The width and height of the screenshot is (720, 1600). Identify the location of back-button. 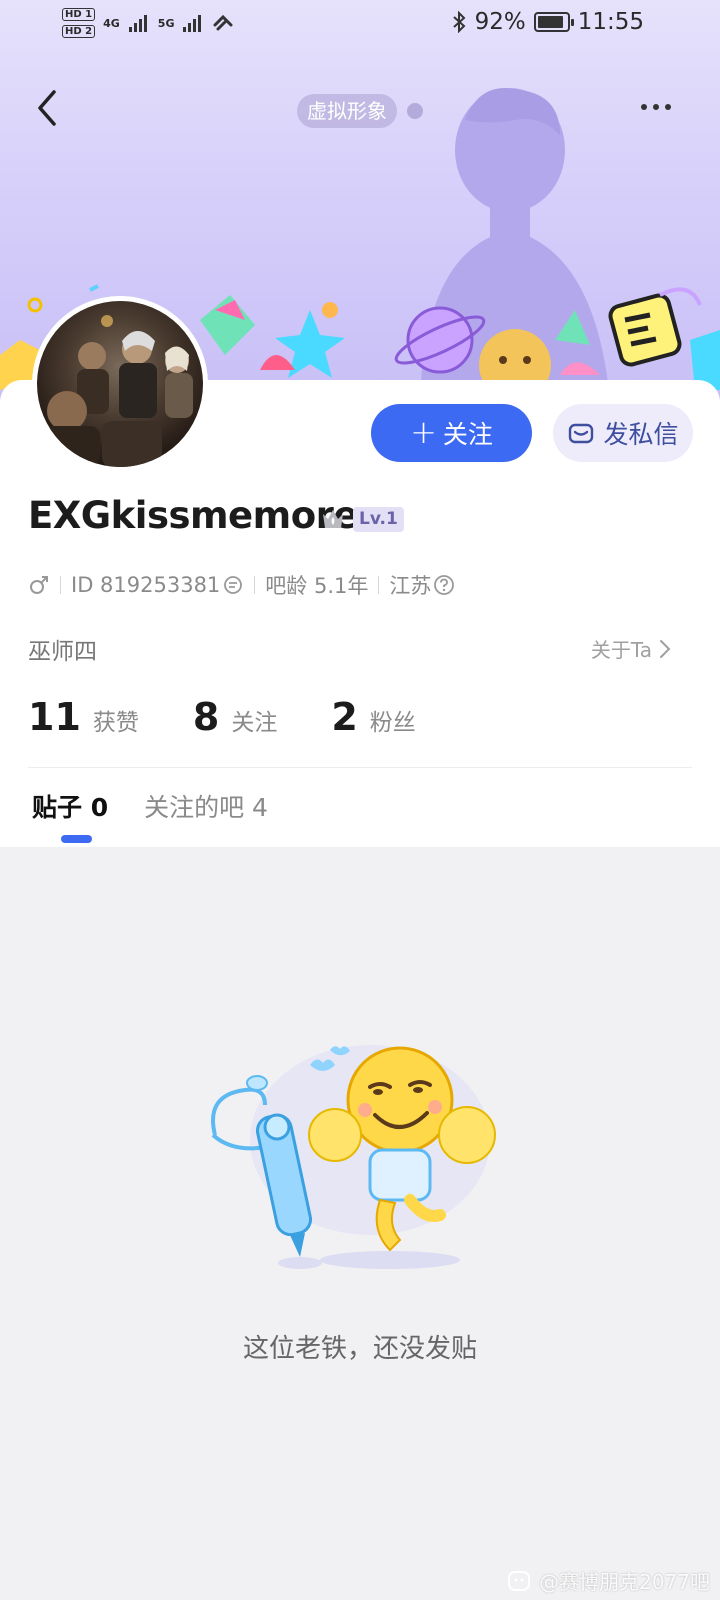
(50, 108).